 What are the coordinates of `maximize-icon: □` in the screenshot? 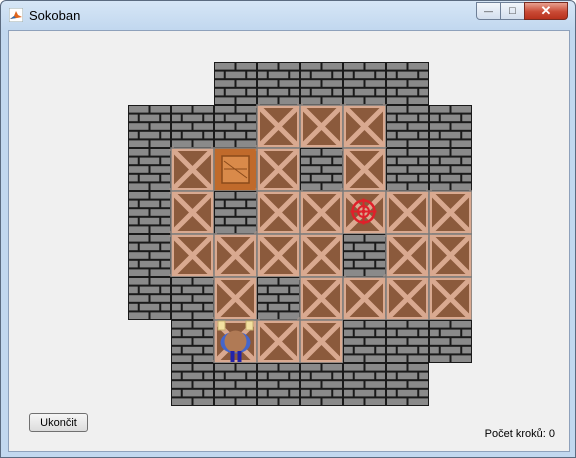 It's located at (512, 11).